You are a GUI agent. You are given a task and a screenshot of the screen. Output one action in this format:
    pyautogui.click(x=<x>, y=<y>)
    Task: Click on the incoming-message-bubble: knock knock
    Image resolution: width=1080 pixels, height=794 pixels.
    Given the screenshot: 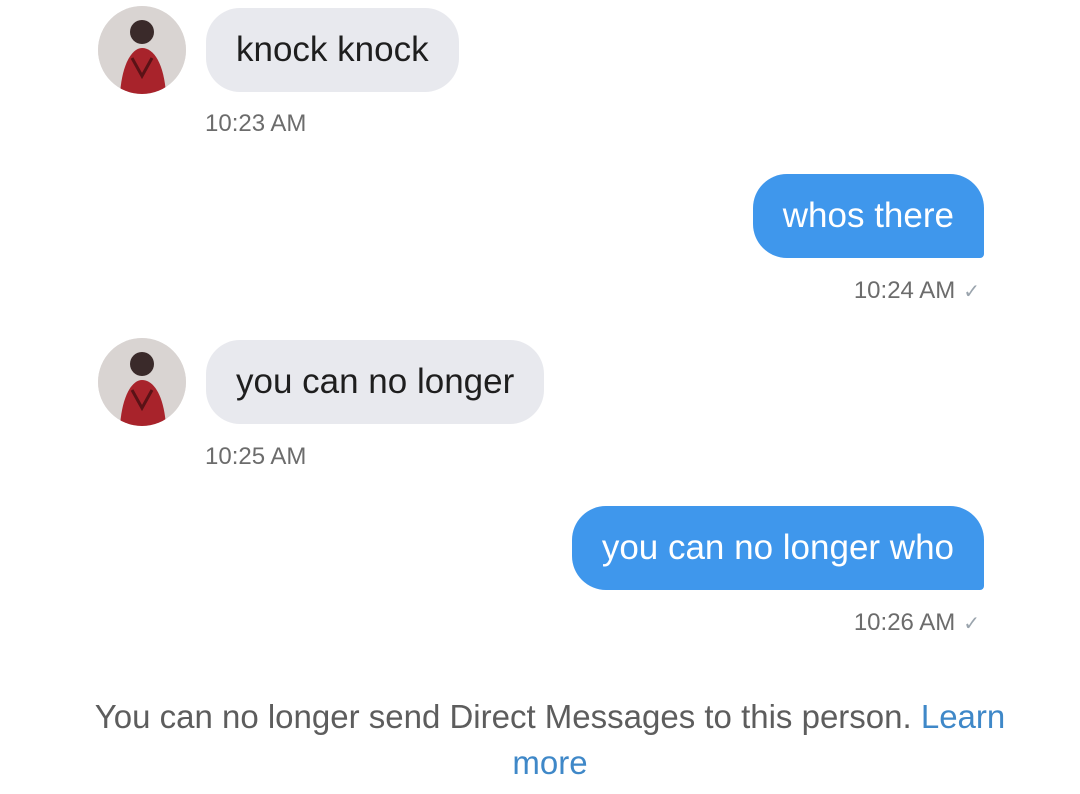 What is the action you would take?
    pyautogui.click(x=332, y=50)
    